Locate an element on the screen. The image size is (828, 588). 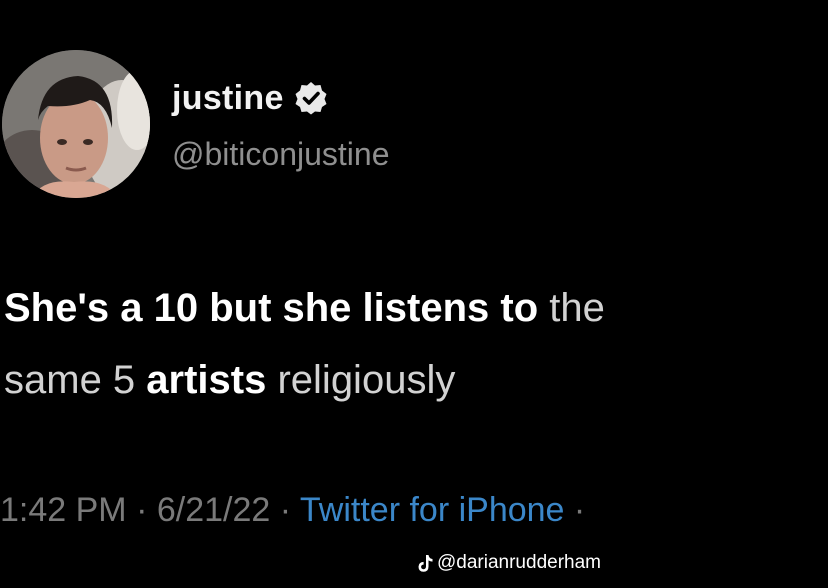
tweet-meta: 1:42 PM · 6/21/22 · Twitter for iPhone · is located at coordinates (292, 510).